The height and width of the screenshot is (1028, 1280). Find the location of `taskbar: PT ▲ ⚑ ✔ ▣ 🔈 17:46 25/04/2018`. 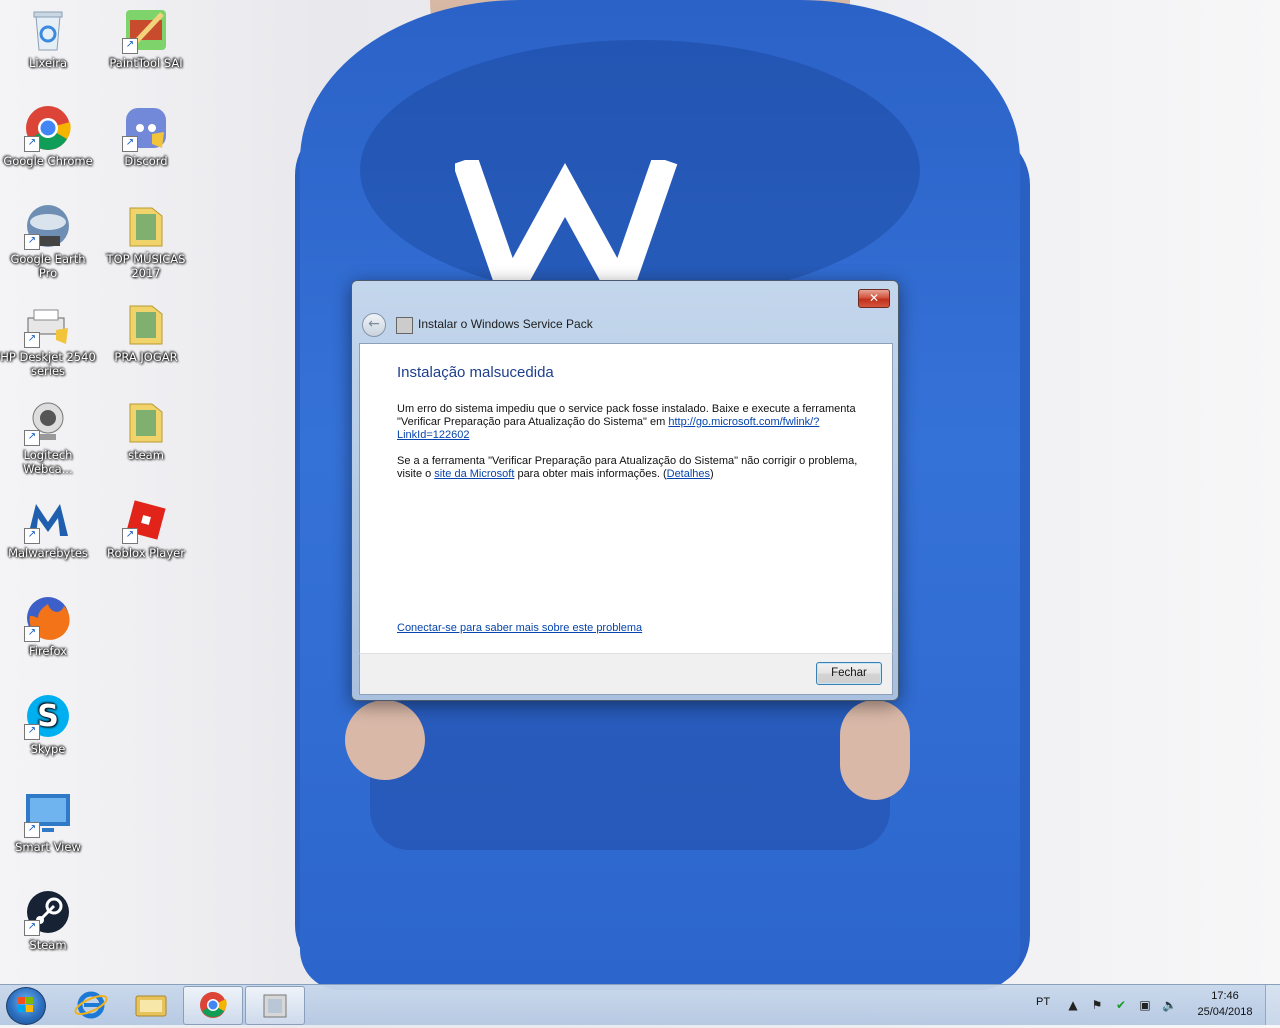

taskbar: PT ▲ ⚑ ✔ ▣ 🔈 17:46 25/04/2018 is located at coordinates (640, 1004).